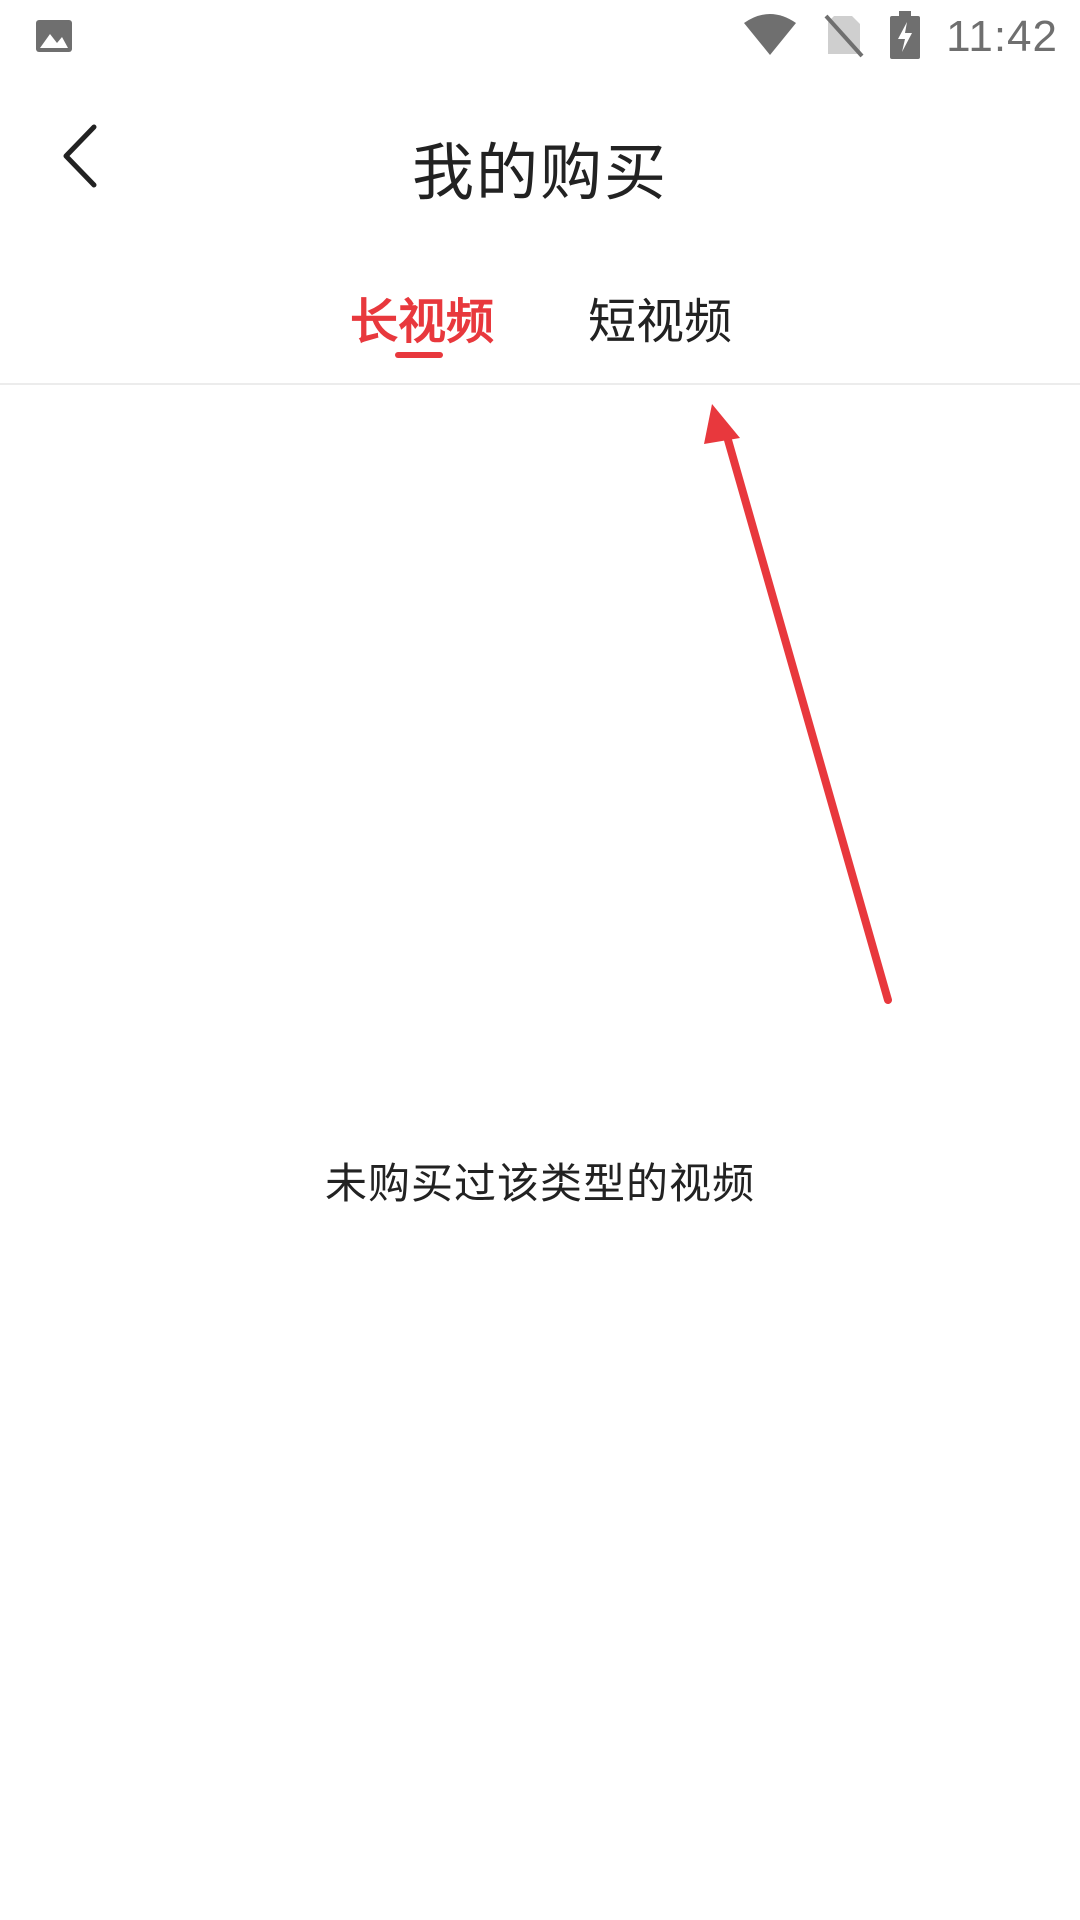  What do you see at coordinates (770, 37) in the screenshot?
I see `wifi-icon` at bounding box center [770, 37].